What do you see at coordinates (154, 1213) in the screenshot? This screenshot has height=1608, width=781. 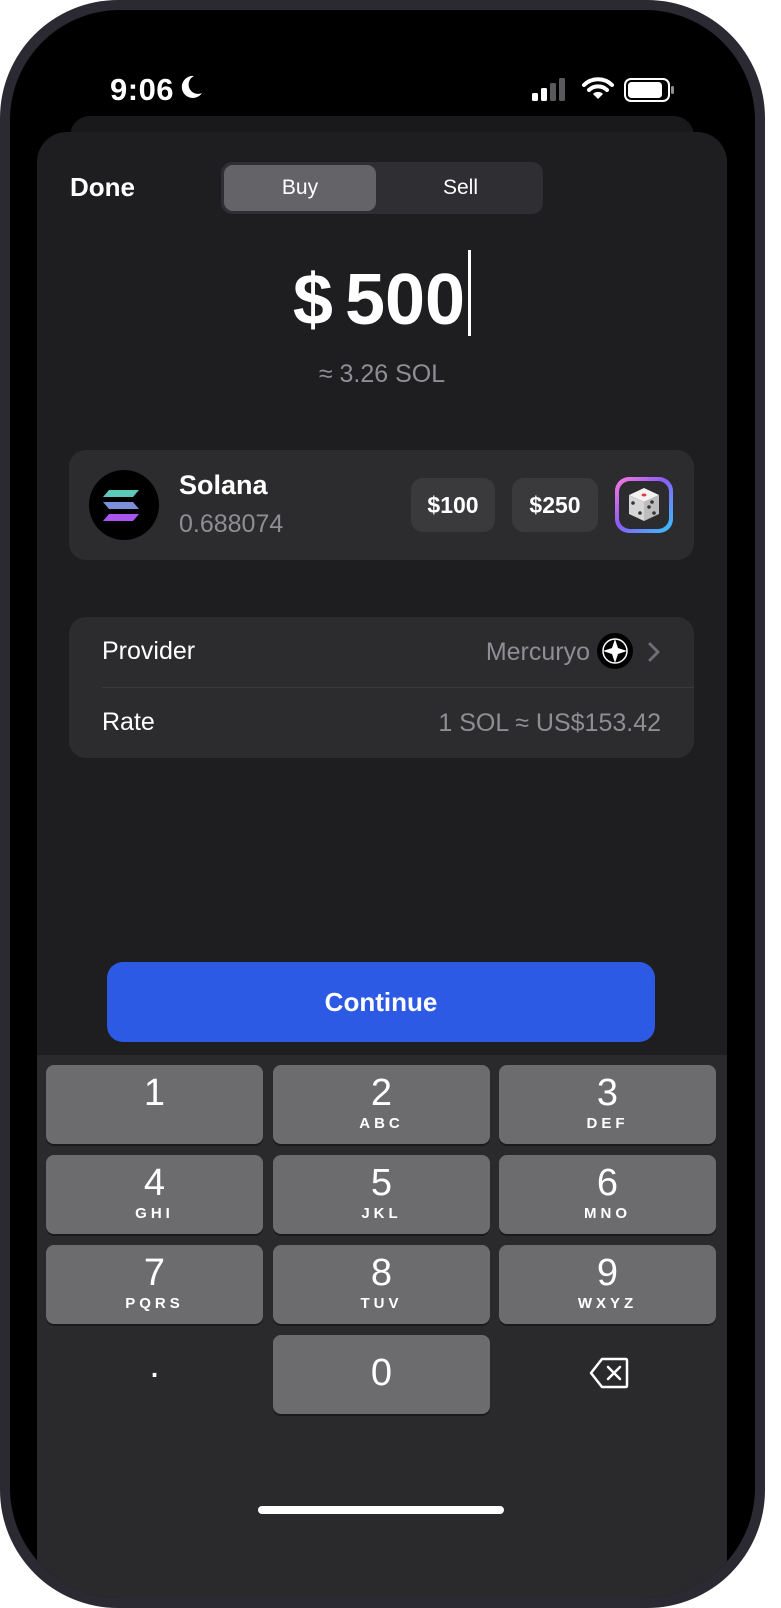 I see `key-letters: GHI` at bounding box center [154, 1213].